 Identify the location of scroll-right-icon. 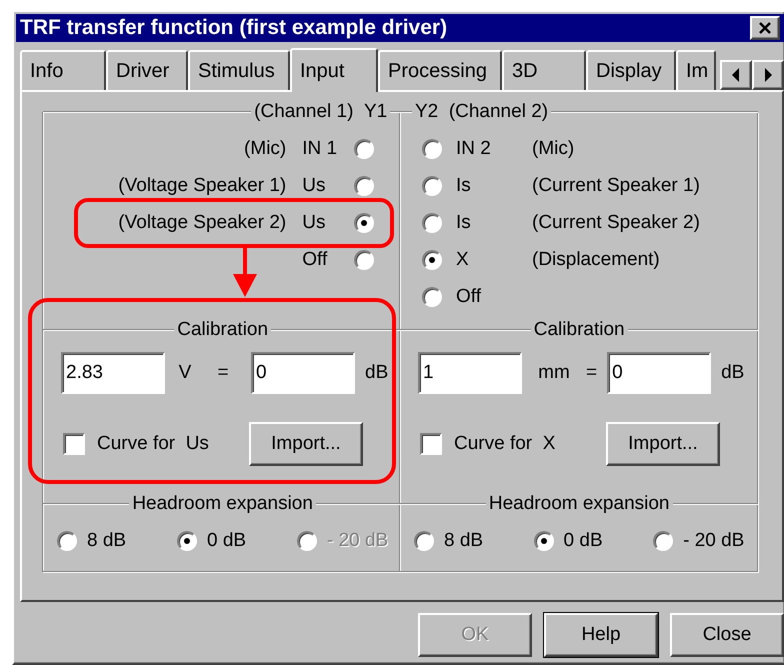
(768, 75).